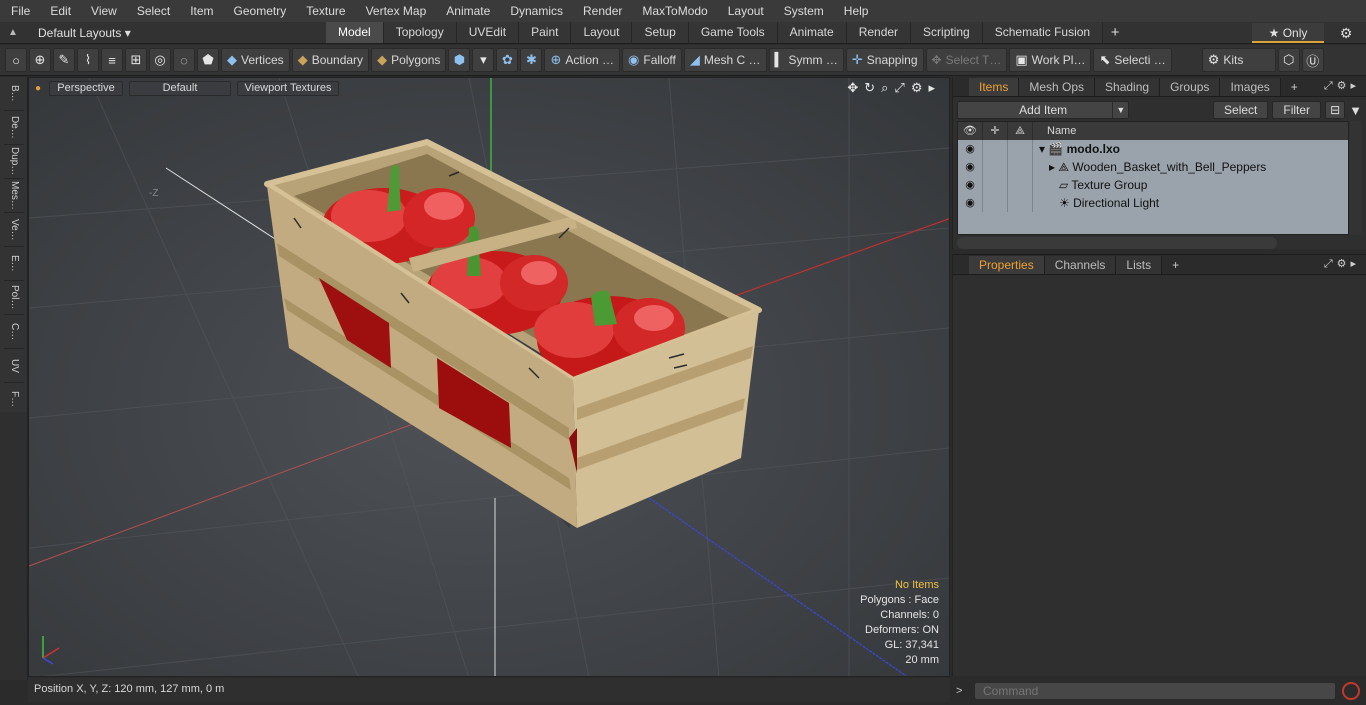 The height and width of the screenshot is (705, 1366). I want to click on expand-icon: ▾, so click(1043, 149).